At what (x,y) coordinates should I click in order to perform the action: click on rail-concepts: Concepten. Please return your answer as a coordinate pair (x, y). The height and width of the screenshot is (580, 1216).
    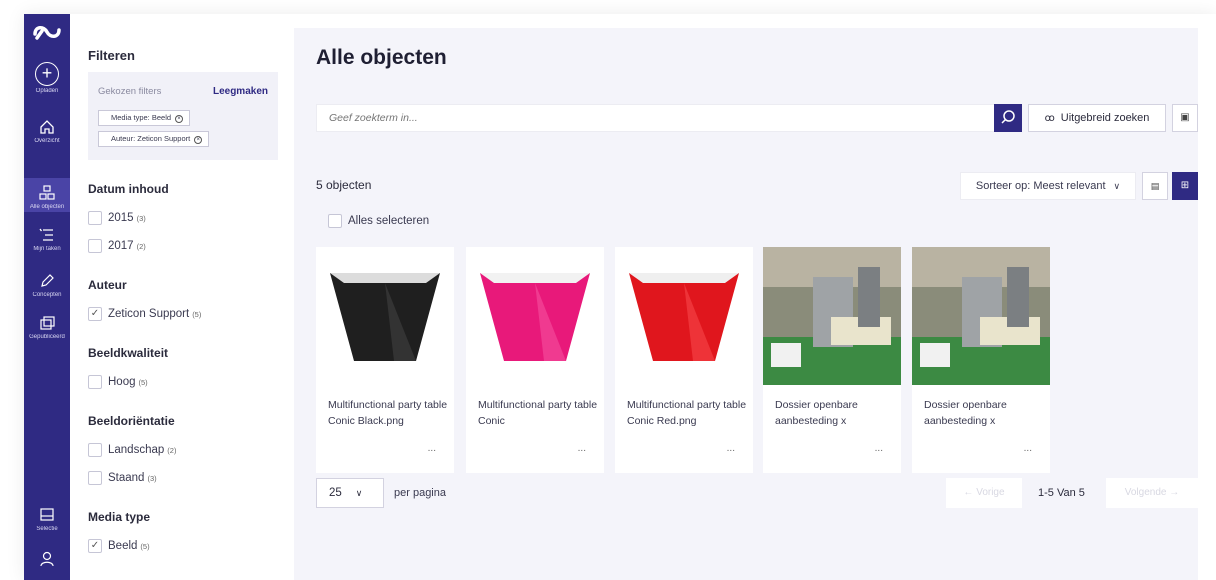
    Looking at the image, I should click on (47, 289).